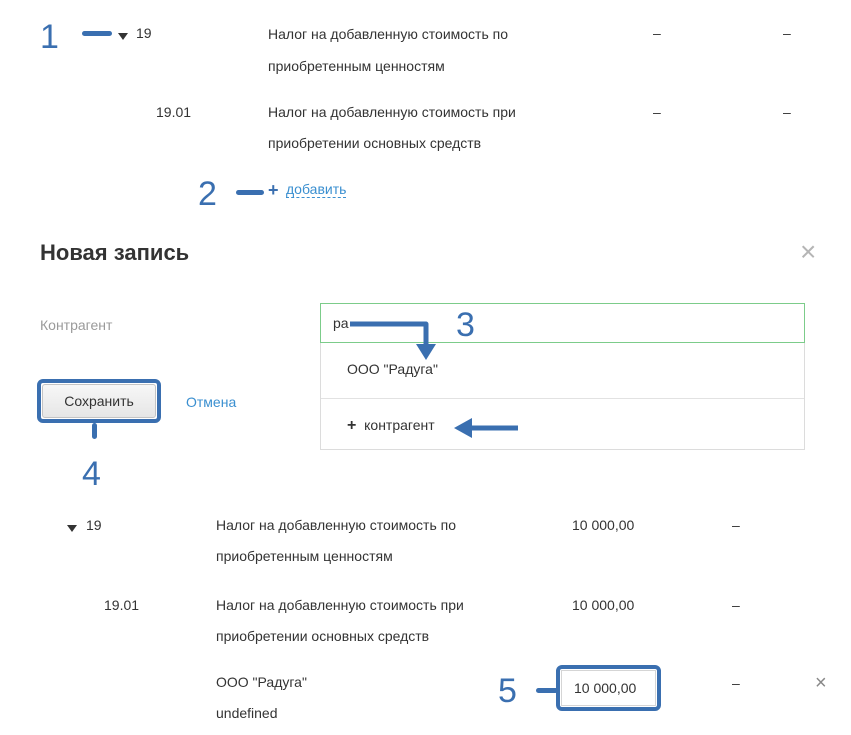 The width and height of the screenshot is (851, 735). What do you see at coordinates (99, 401) in the screenshot?
I see `save-button: Сохранить` at bounding box center [99, 401].